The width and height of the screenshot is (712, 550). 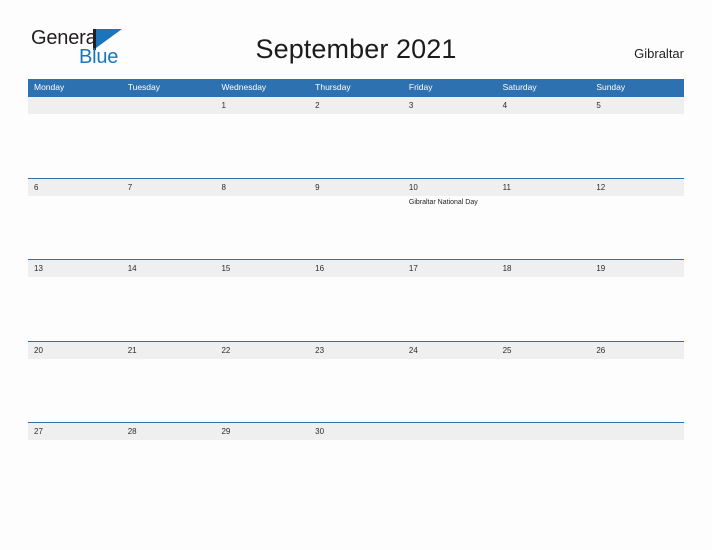 I want to click on day-number: 23, so click(x=356, y=350).